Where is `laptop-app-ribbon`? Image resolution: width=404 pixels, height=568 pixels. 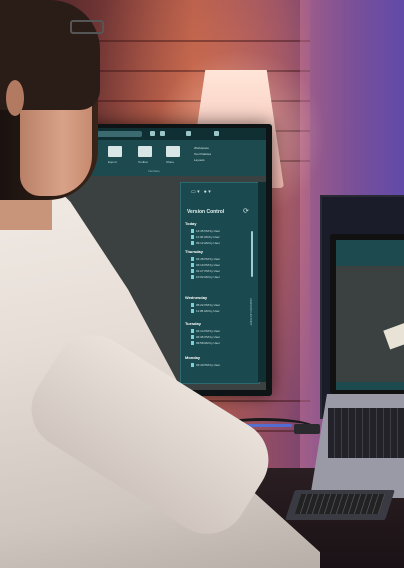 laptop-app-ribbon is located at coordinates (370, 253).